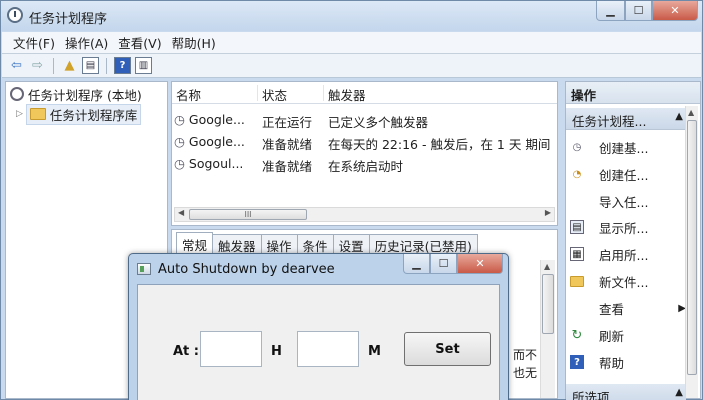 This screenshot has height=400, width=703. Describe the element at coordinates (186, 351) in the screenshot. I see `at-label: At :` at that location.